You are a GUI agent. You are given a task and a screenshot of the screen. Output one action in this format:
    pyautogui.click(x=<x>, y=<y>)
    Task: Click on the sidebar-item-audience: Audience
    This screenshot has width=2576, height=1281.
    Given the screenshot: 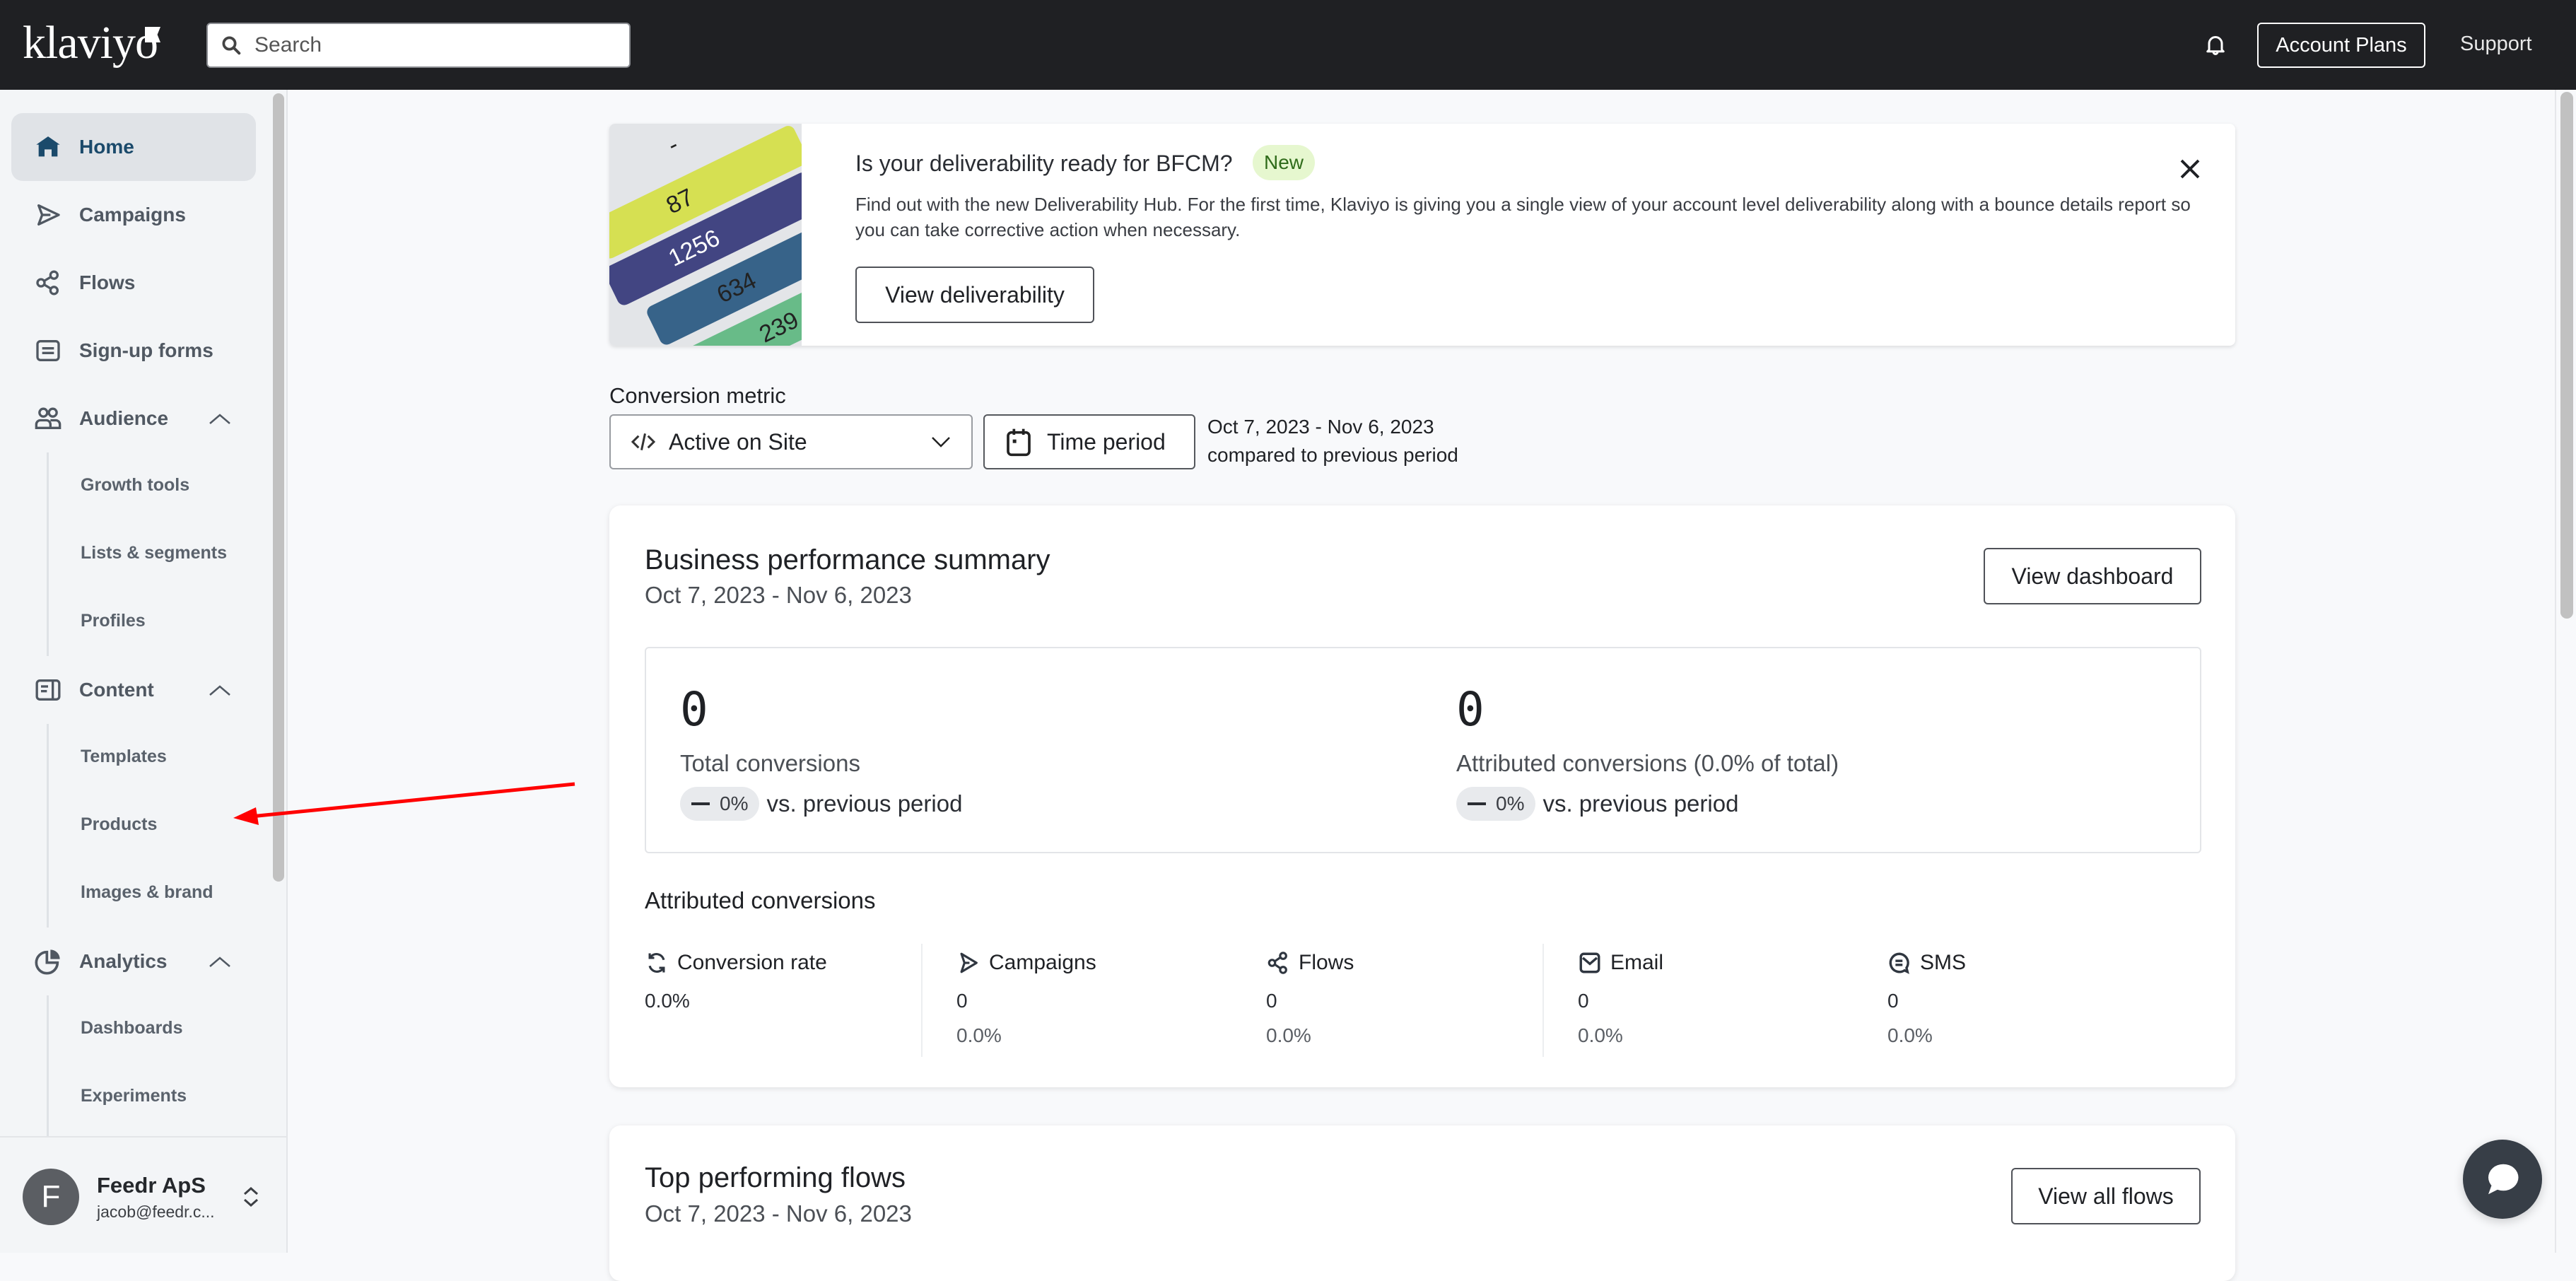 What is the action you would take?
    pyautogui.click(x=133, y=418)
    